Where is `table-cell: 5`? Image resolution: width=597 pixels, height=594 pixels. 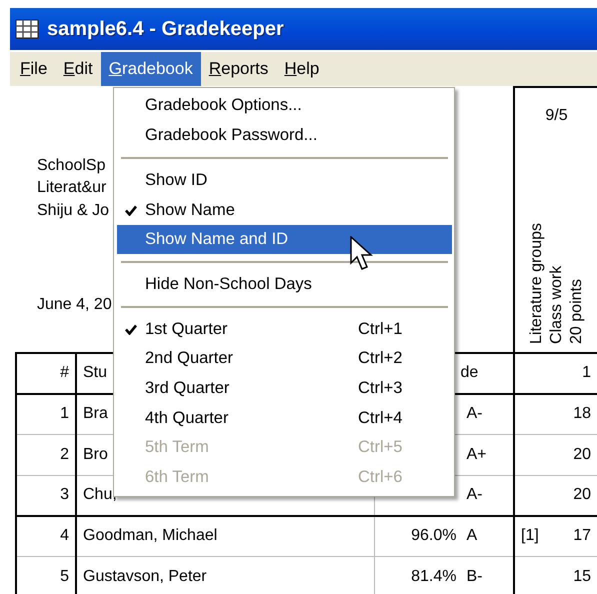 table-cell: 5 is located at coordinates (46, 575).